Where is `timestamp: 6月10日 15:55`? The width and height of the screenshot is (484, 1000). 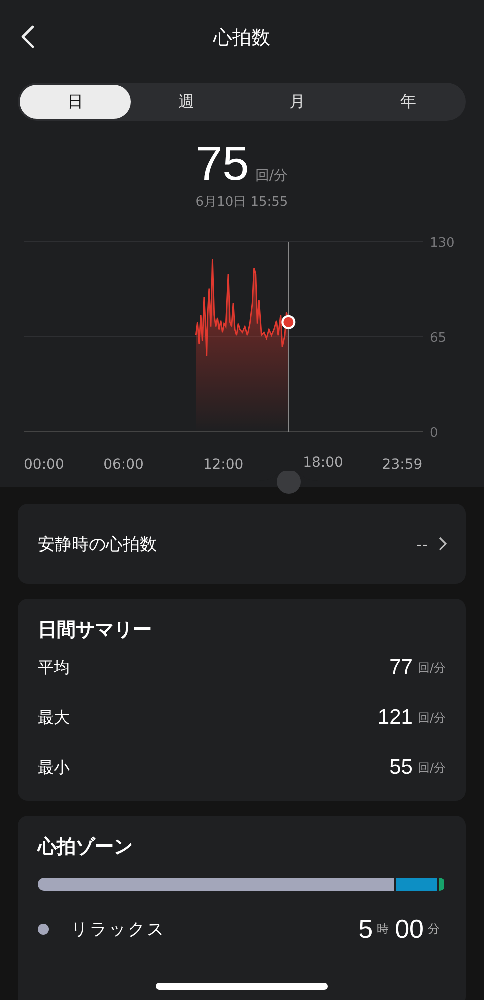
timestamp: 6月10日 15:55 is located at coordinates (242, 202).